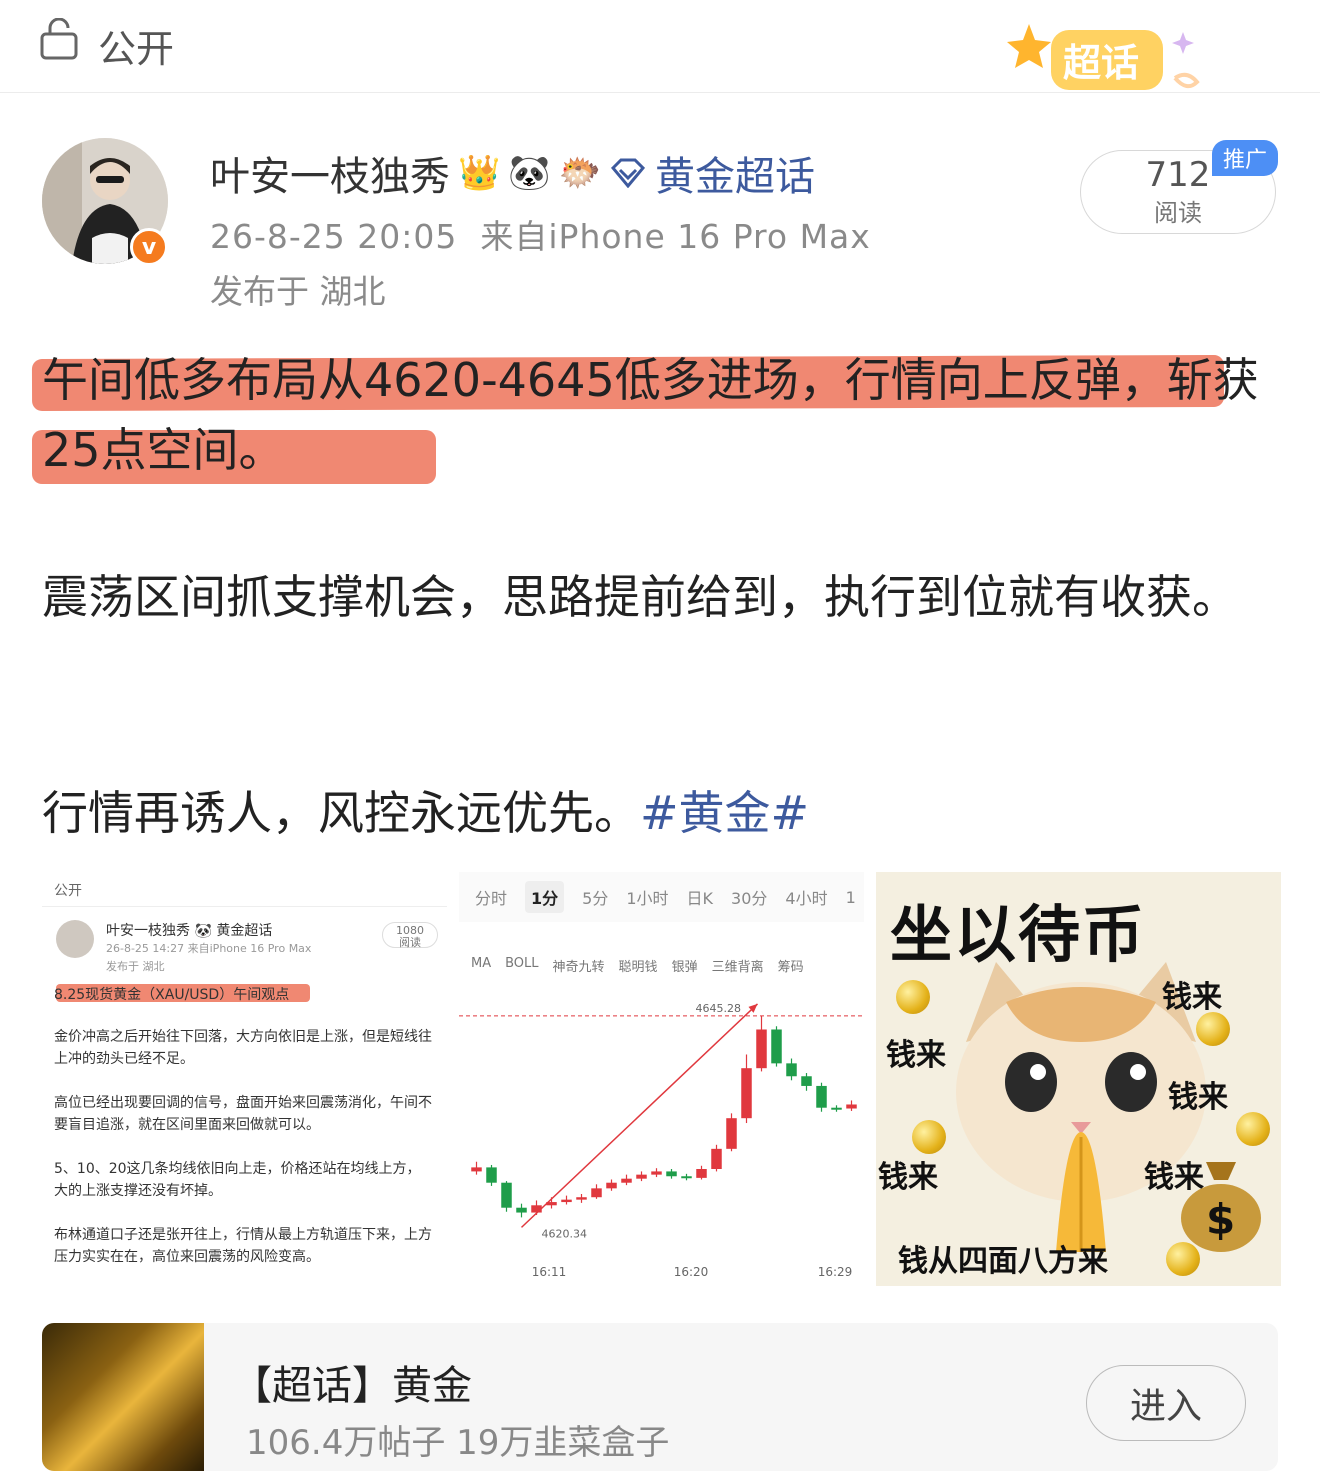 Image resolution: width=1320 pixels, height=1471 pixels. I want to click on thumb-author: 叶安一枝独秀 🐼 黄金超话, so click(189, 931).